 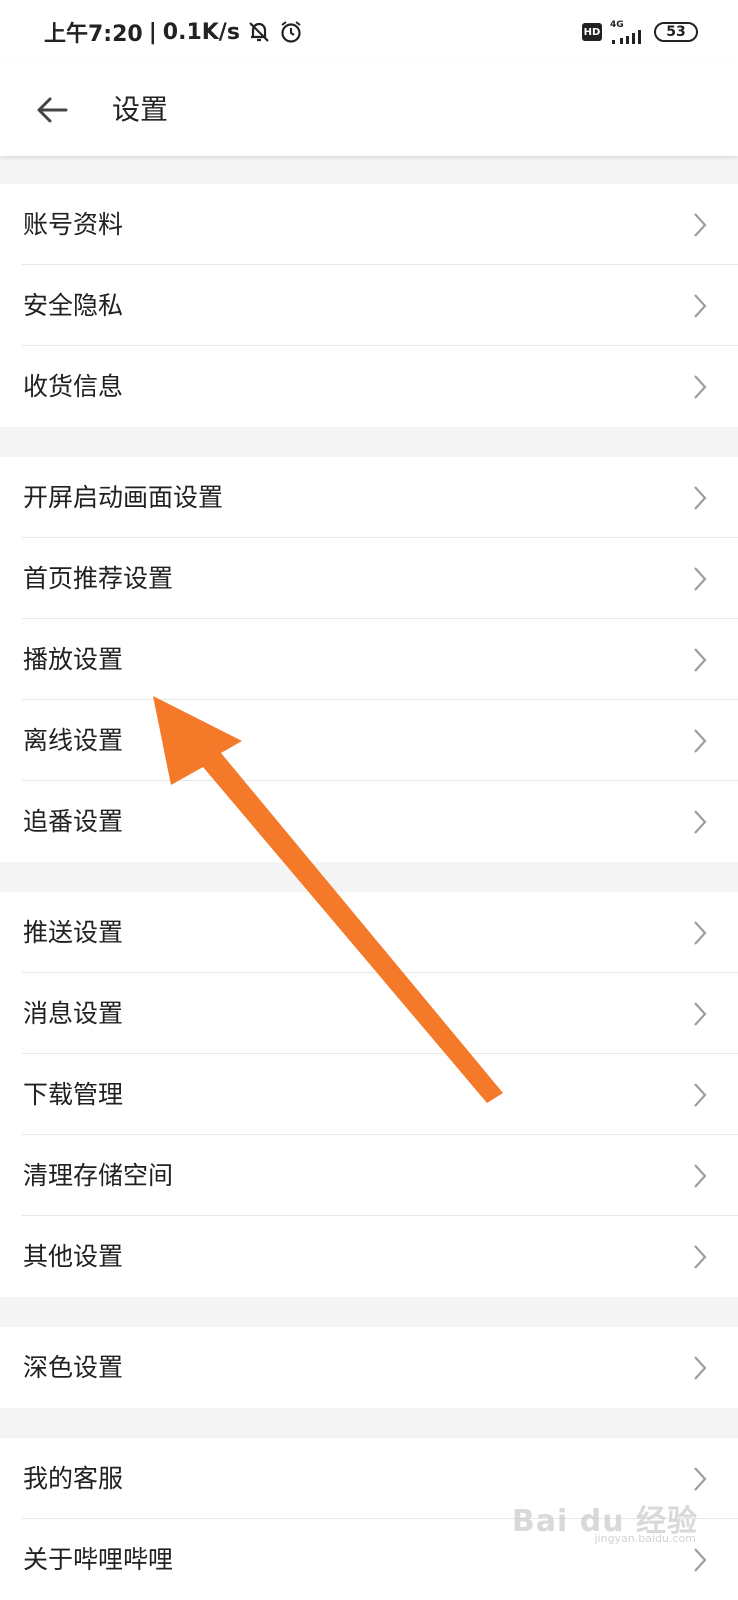 What do you see at coordinates (52, 110) in the screenshot?
I see `back-arrow-icon` at bounding box center [52, 110].